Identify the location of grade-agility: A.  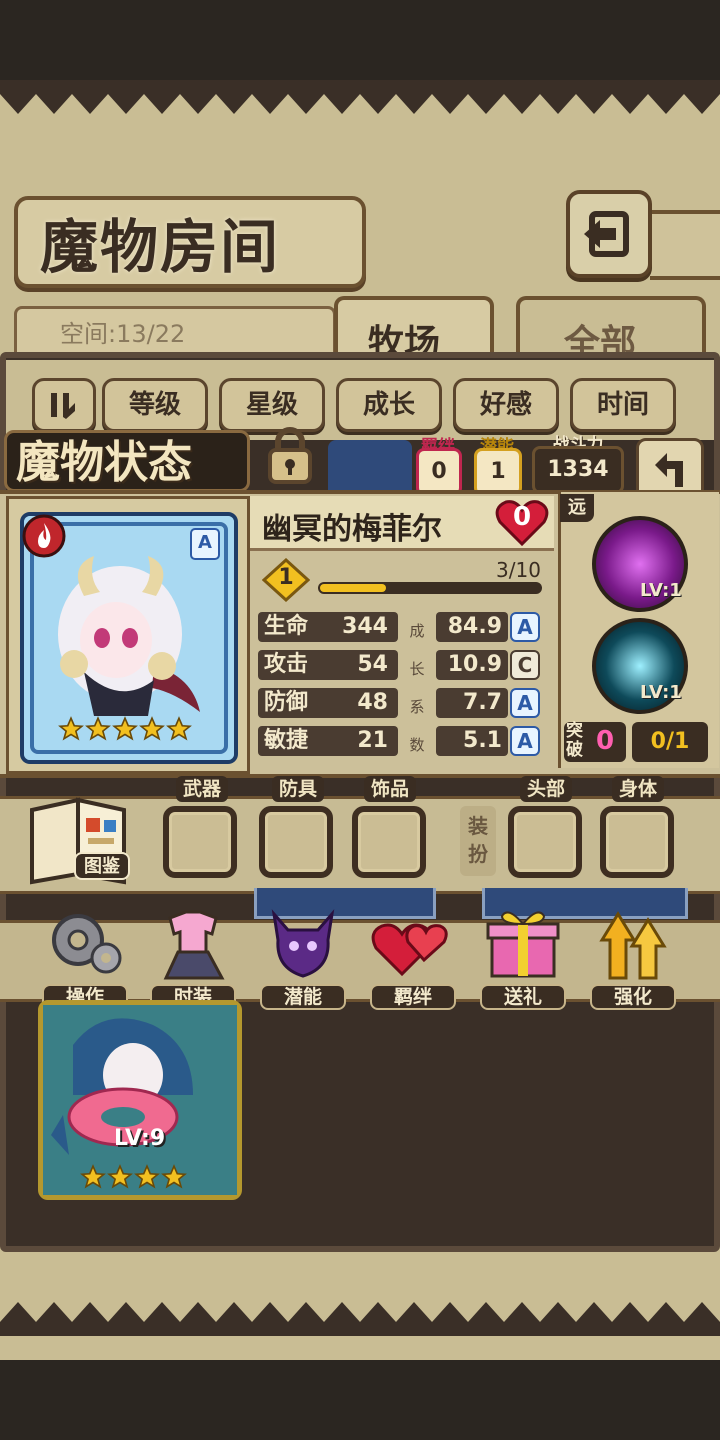
(525, 741).